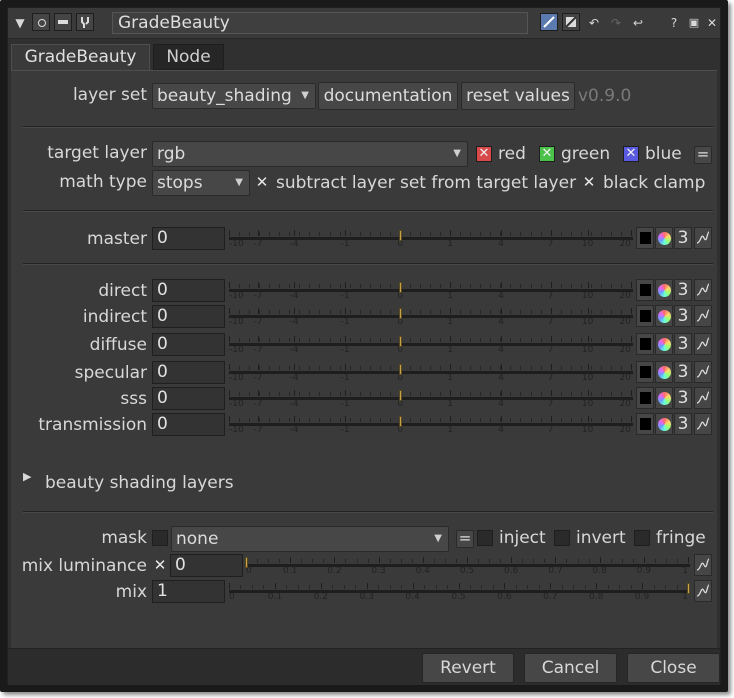 Image resolution: width=734 pixels, height=698 pixels. What do you see at coordinates (485, 538) in the screenshot?
I see `inject-checkbox` at bounding box center [485, 538].